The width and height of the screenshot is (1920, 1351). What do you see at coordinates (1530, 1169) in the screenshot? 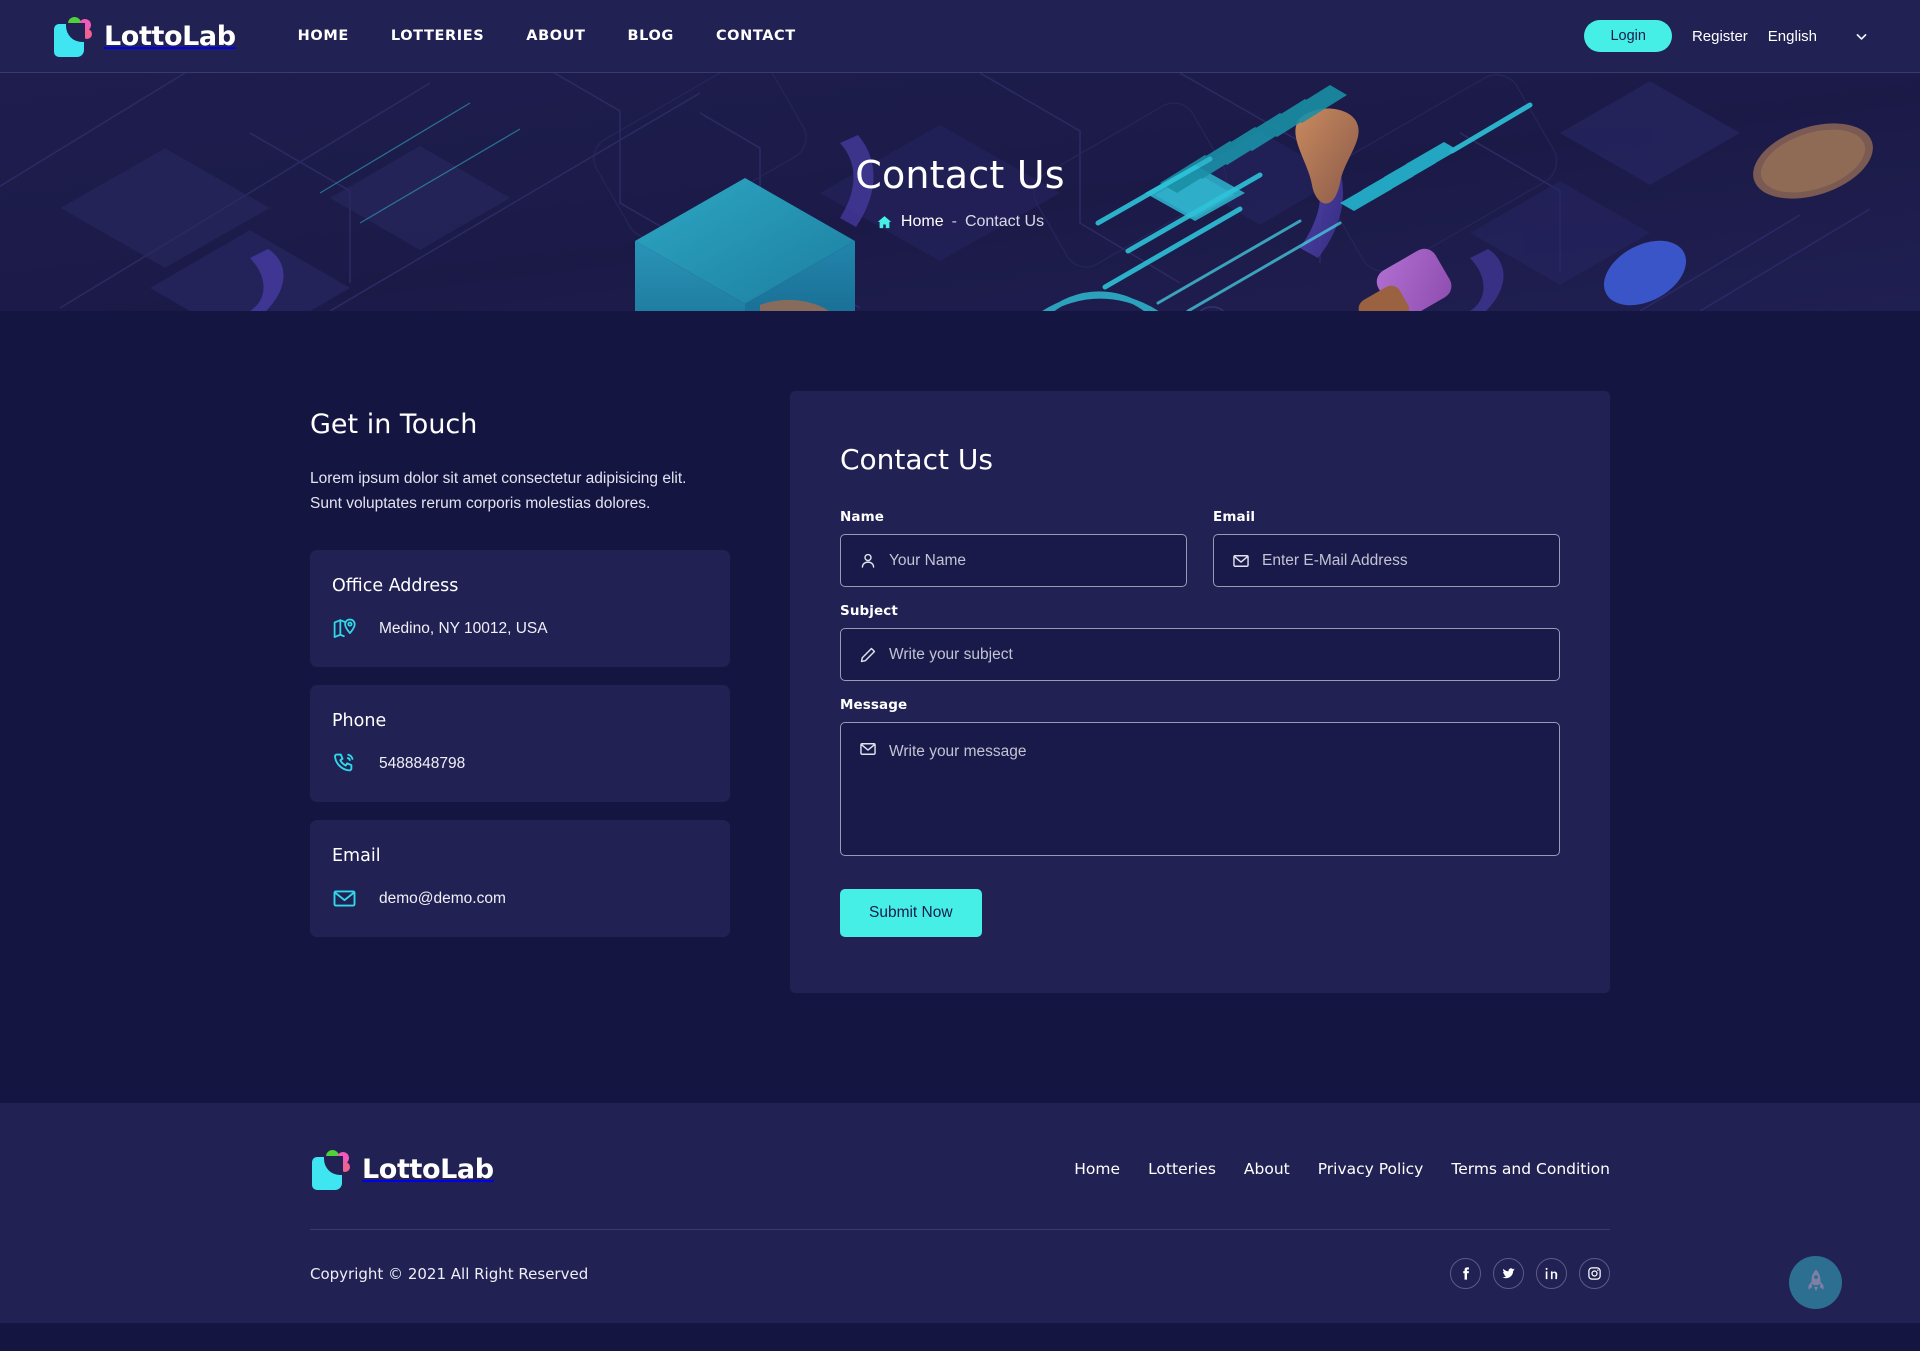
I see `footer-link-terms: Terms and Condition` at bounding box center [1530, 1169].